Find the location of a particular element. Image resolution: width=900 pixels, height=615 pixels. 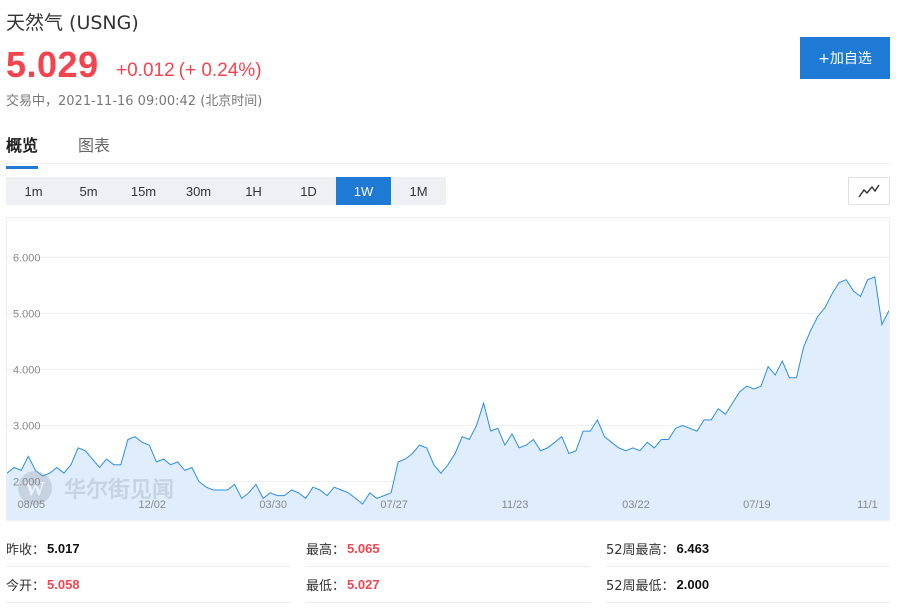

stat-label: 今开： is located at coordinates (26, 586).